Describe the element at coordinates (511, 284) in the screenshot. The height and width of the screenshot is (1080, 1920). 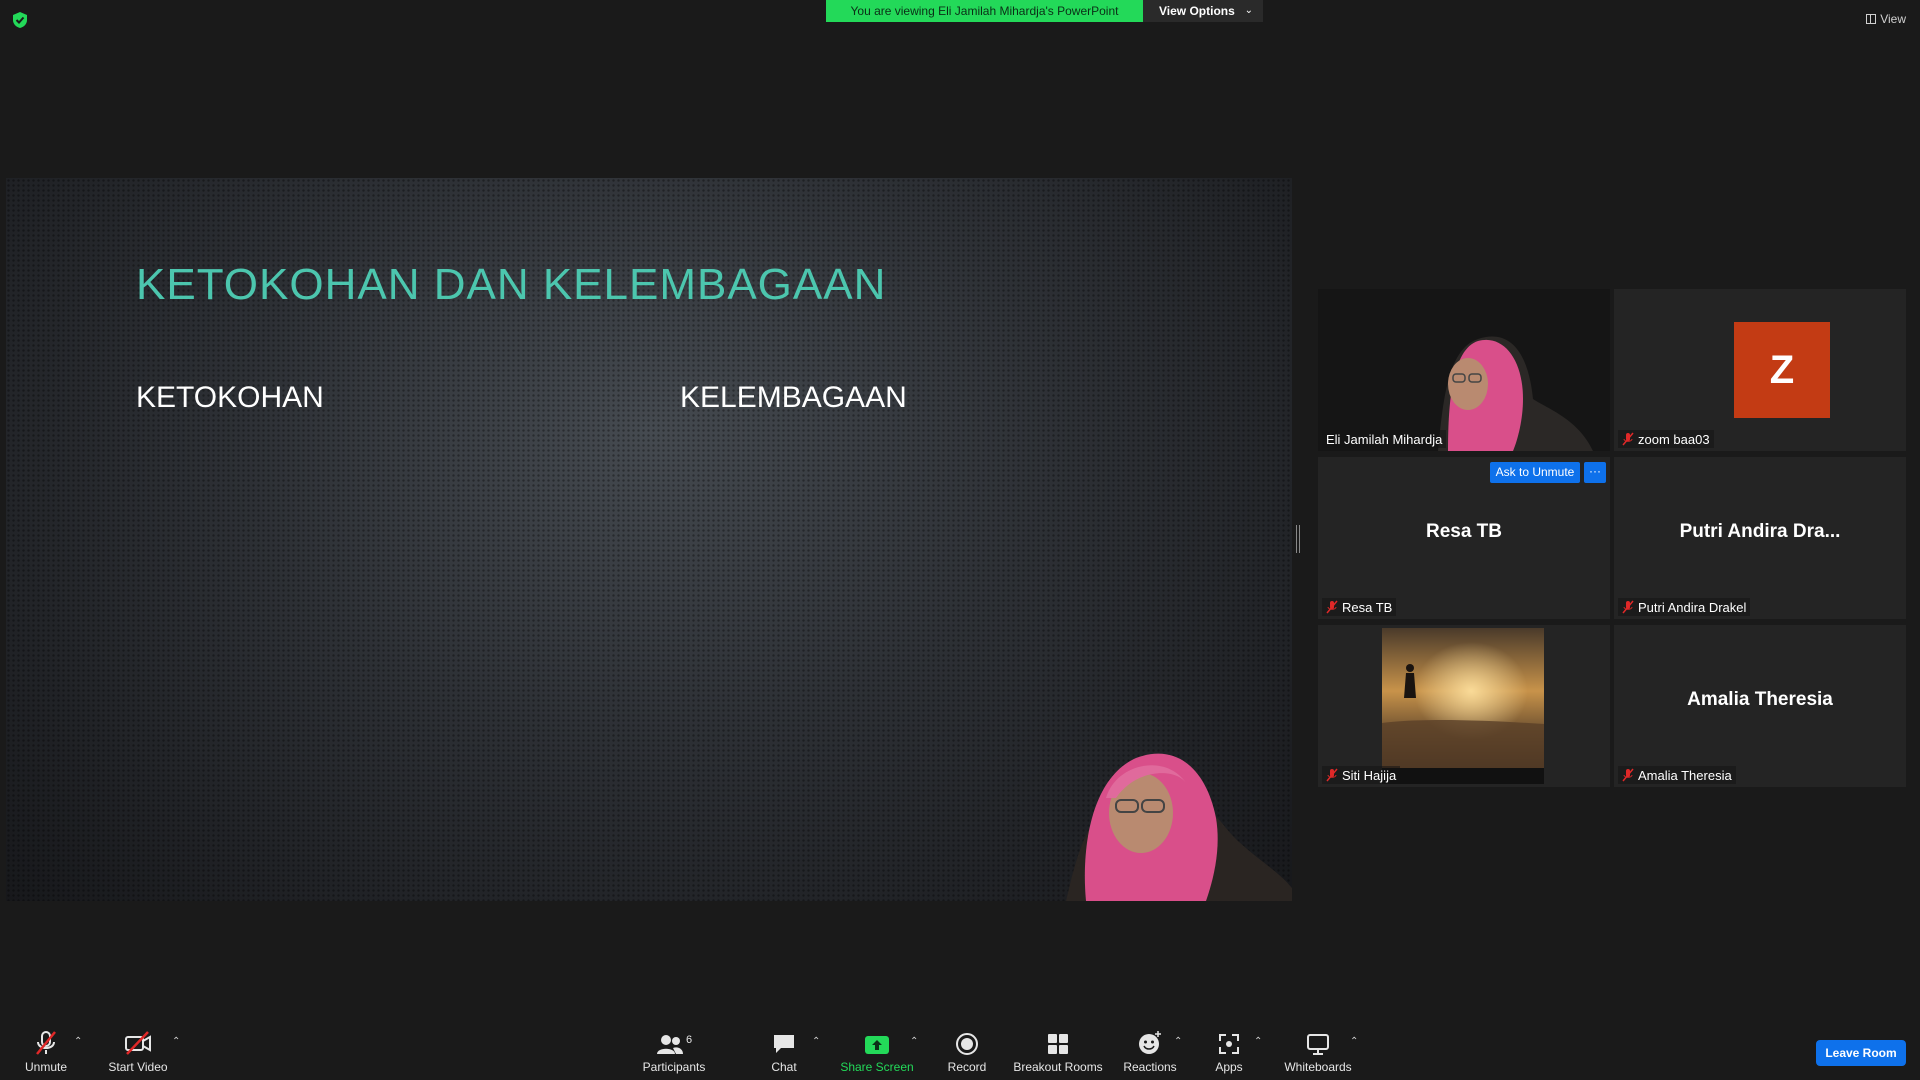
I see `slide-title: KETOKOHAN DAN KELEMBAGAAN` at that location.